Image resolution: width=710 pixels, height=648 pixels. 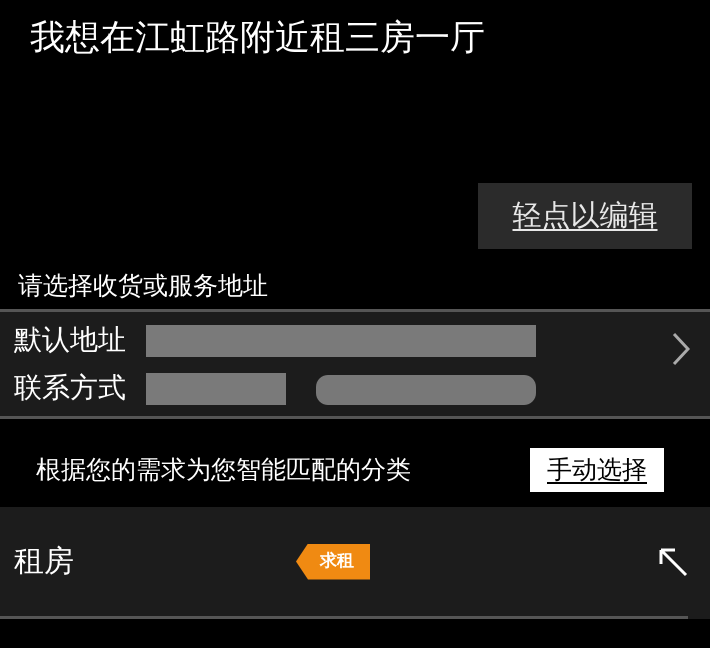 What do you see at coordinates (681, 349) in the screenshot?
I see `chevron-right-icon` at bounding box center [681, 349].